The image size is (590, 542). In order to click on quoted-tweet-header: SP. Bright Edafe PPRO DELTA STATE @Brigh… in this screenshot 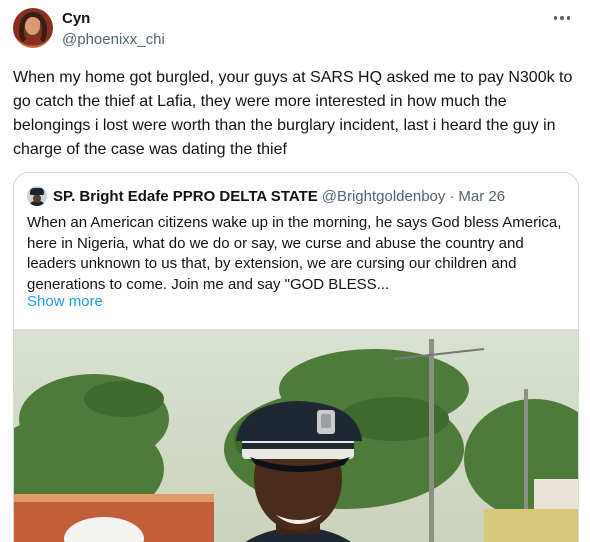, I will do `click(266, 196)`.